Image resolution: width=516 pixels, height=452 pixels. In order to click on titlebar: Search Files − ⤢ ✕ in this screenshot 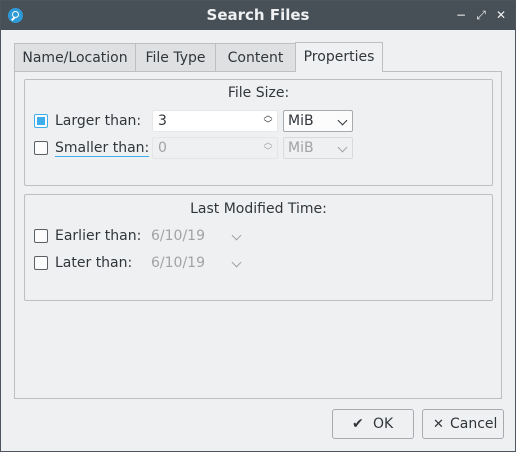, I will do `click(258, 15)`.